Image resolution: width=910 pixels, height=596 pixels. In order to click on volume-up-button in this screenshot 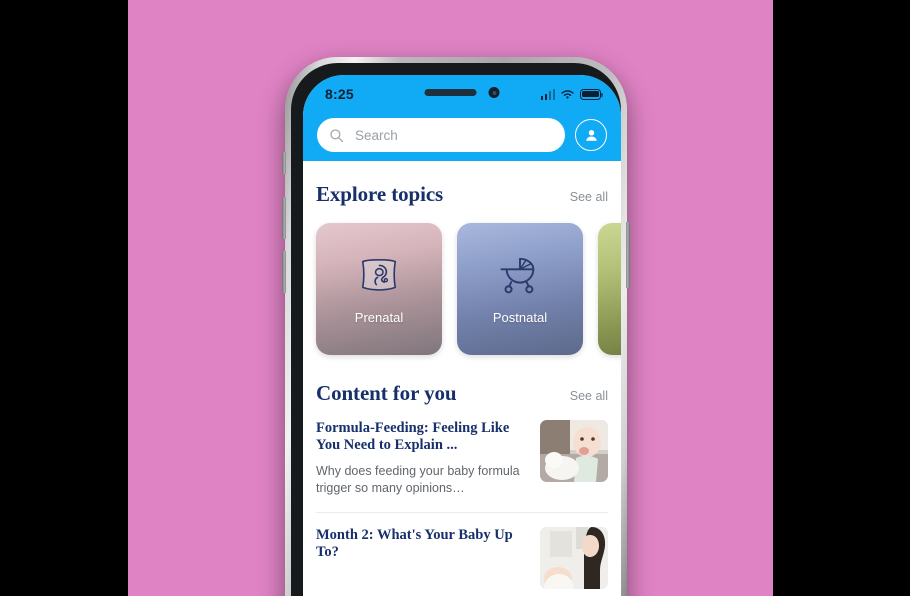, I will do `click(284, 218)`.